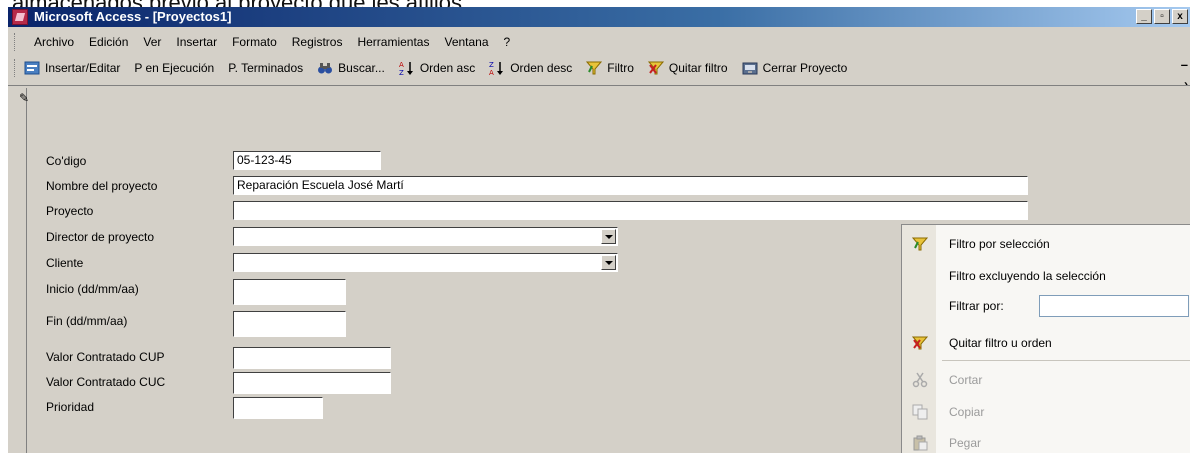  I want to click on form-icon, so click(32, 68).